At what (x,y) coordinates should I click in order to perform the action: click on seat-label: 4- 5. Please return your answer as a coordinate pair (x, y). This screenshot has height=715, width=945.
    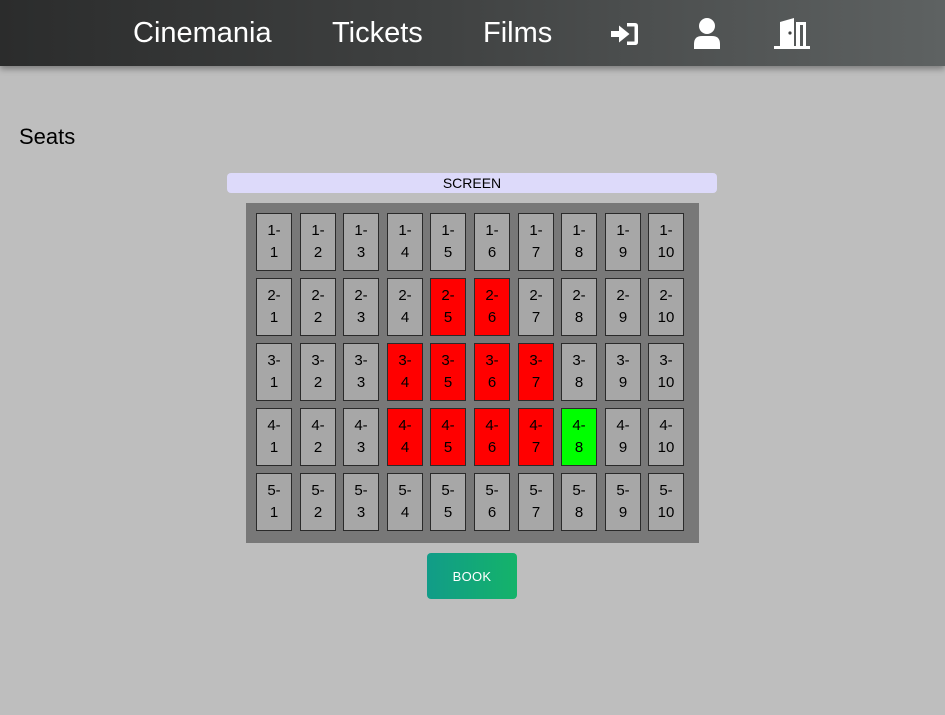
    Looking at the image, I should click on (448, 436).